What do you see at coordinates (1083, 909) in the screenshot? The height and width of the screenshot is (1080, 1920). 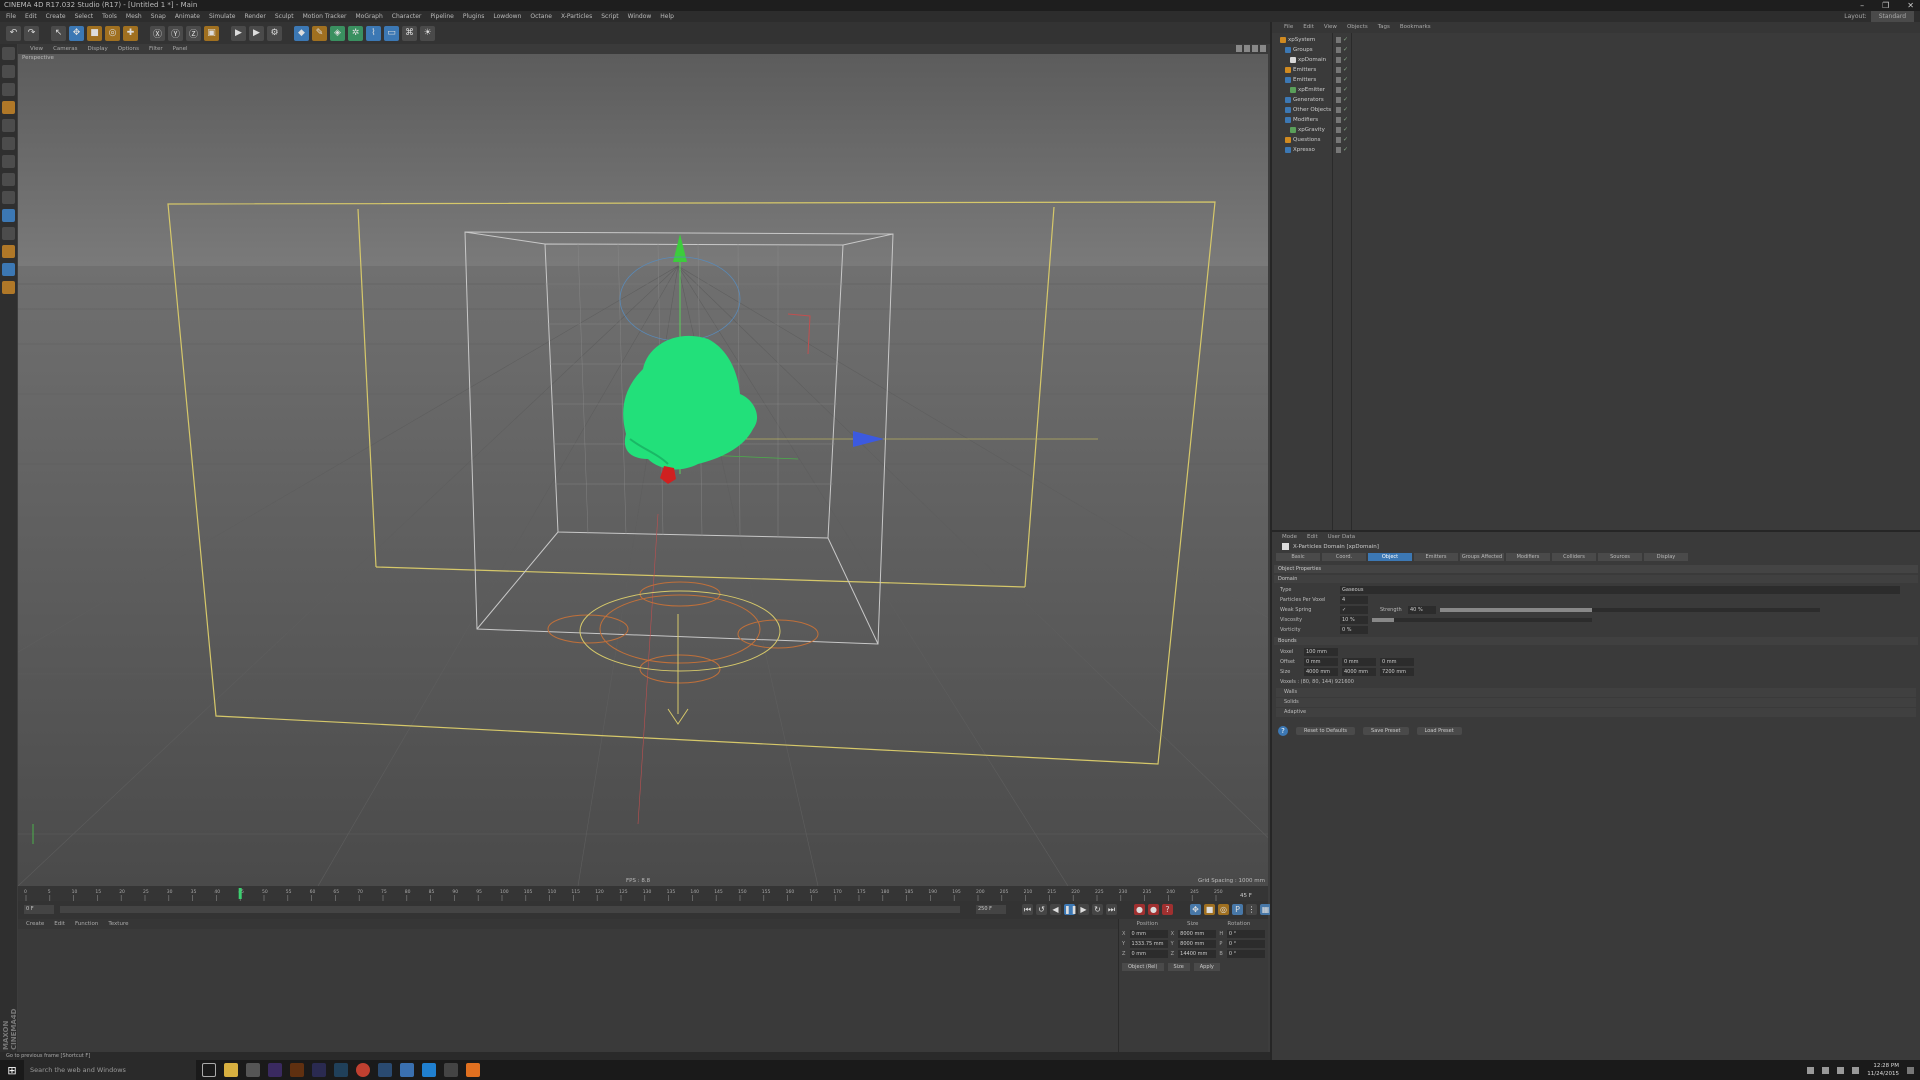 I see `next-frame-icon: ▶` at bounding box center [1083, 909].